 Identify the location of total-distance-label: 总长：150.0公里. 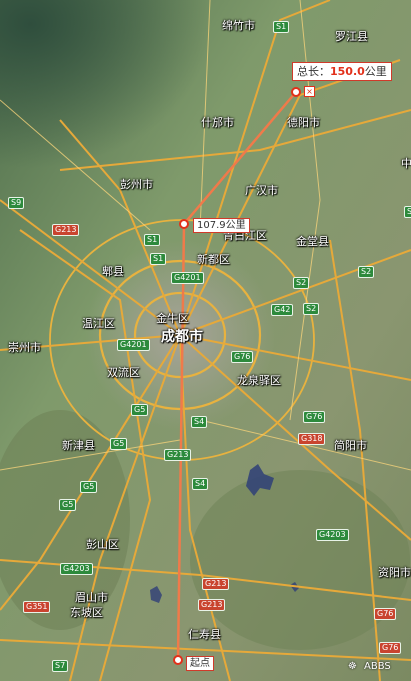
(342, 71).